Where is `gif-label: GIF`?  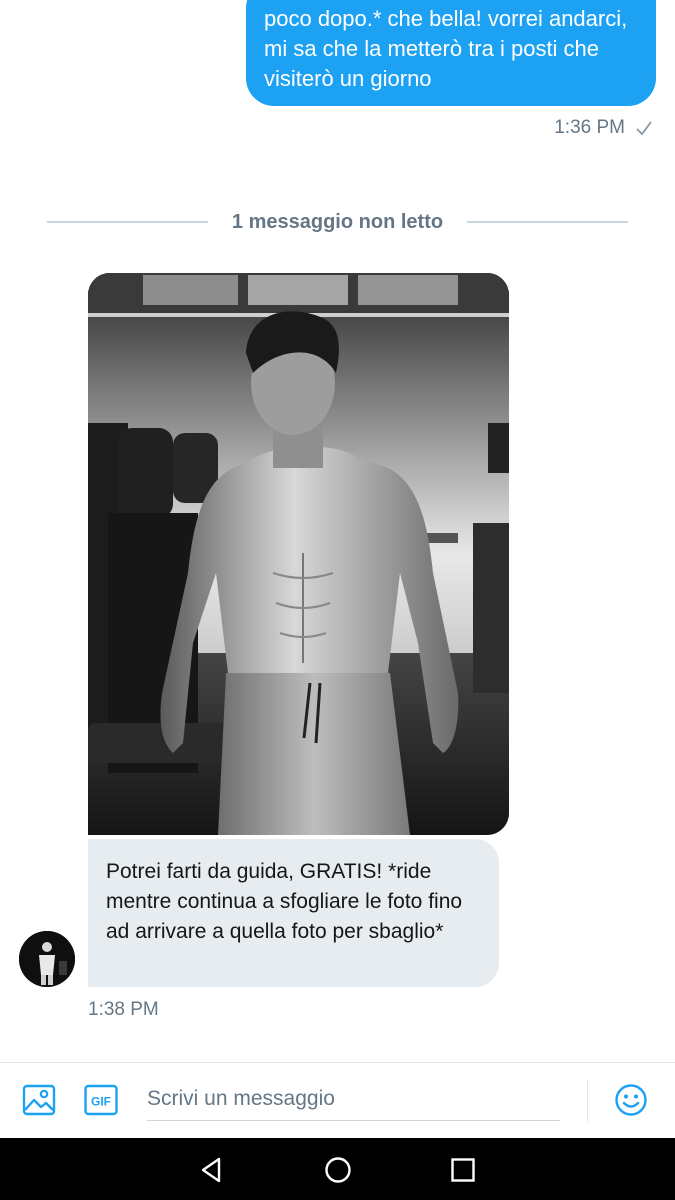
gif-label: GIF is located at coordinates (101, 1102).